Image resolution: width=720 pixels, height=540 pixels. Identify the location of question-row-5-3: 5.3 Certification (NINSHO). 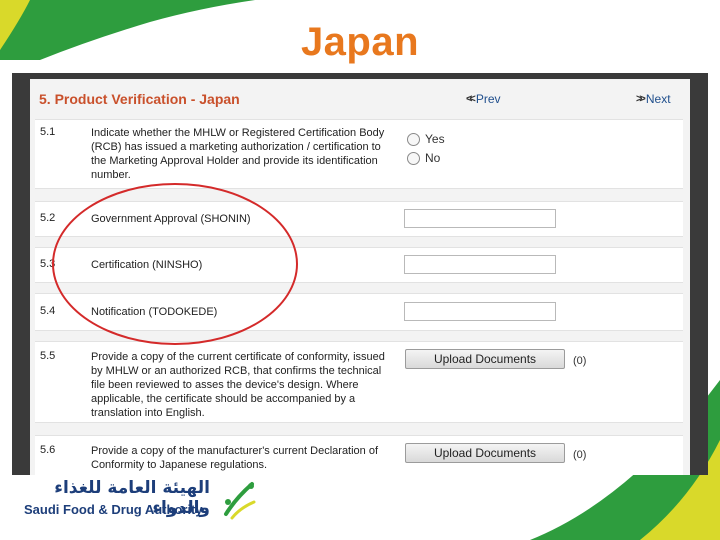
(359, 265).